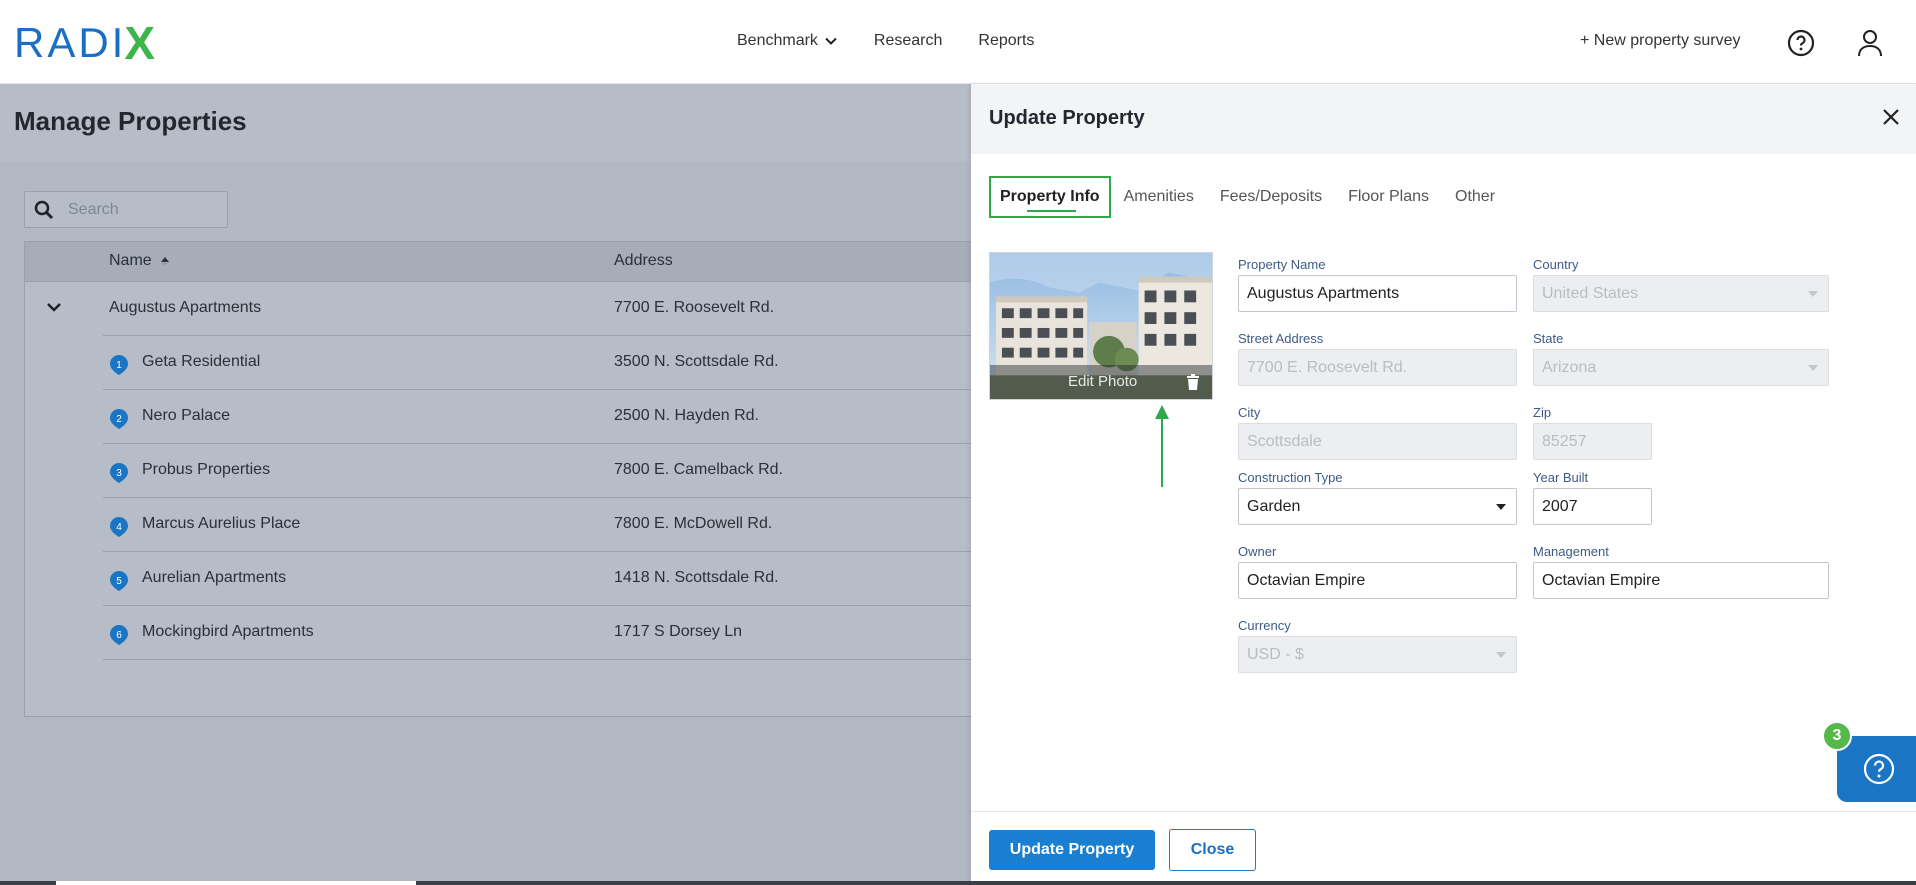  What do you see at coordinates (1377, 293) in the screenshot?
I see `property-name-input: Augustus Apartments` at bounding box center [1377, 293].